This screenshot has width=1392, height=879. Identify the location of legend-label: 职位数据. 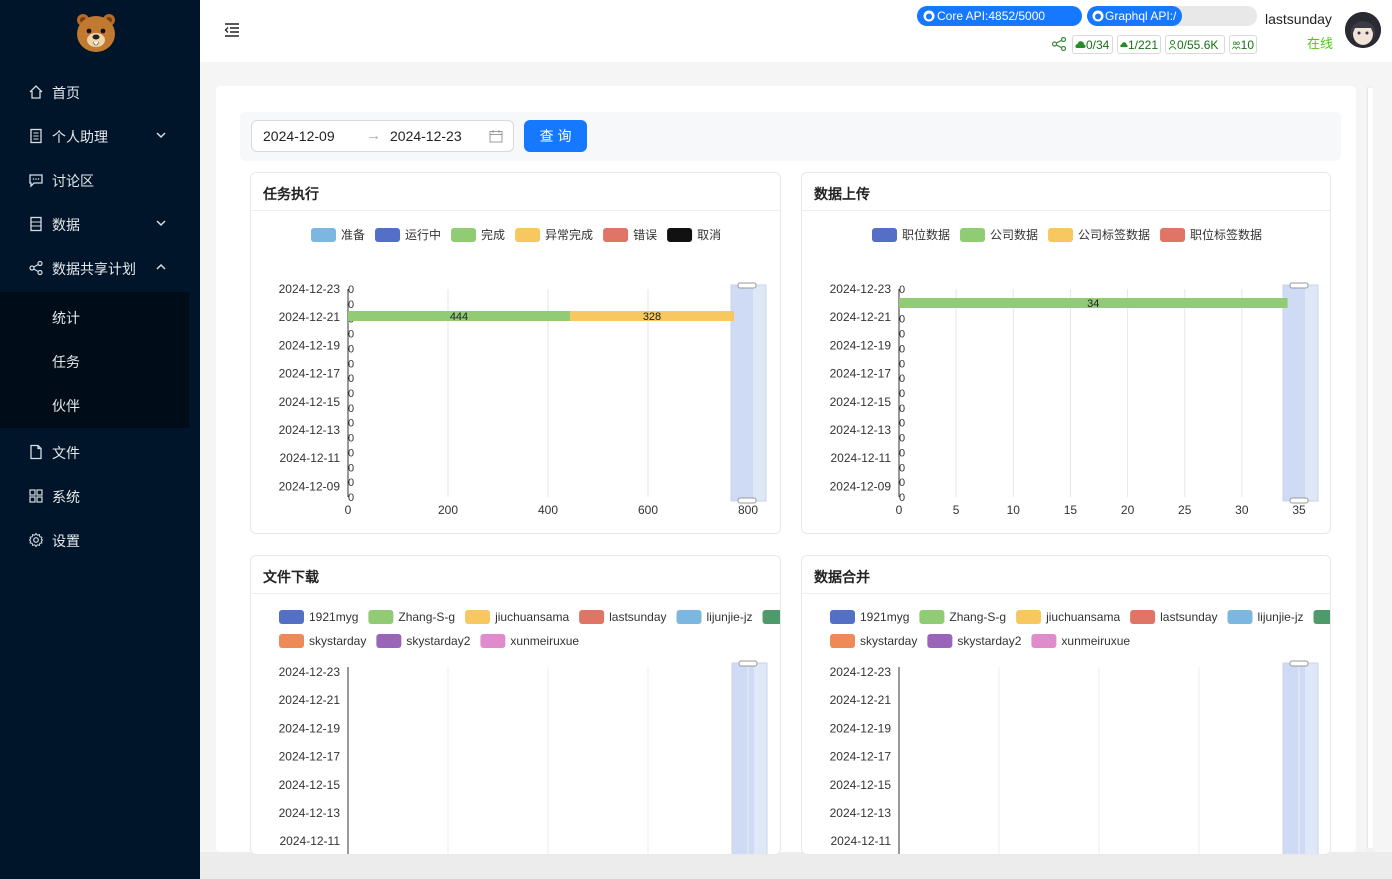
(926, 234).